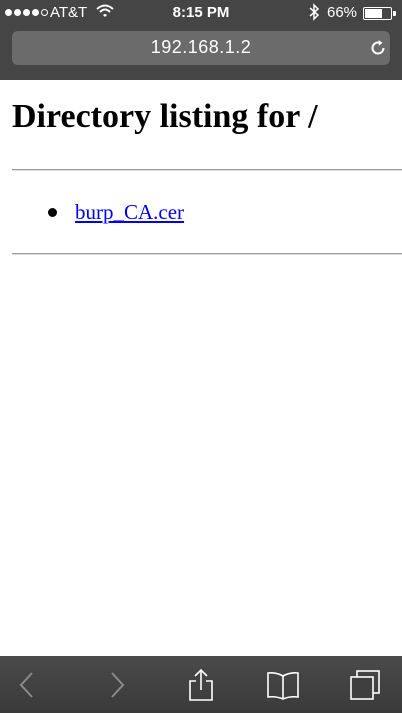 This screenshot has width=402, height=713. Describe the element at coordinates (342, 12) in the screenshot. I see `battery-percent: 66%` at that location.